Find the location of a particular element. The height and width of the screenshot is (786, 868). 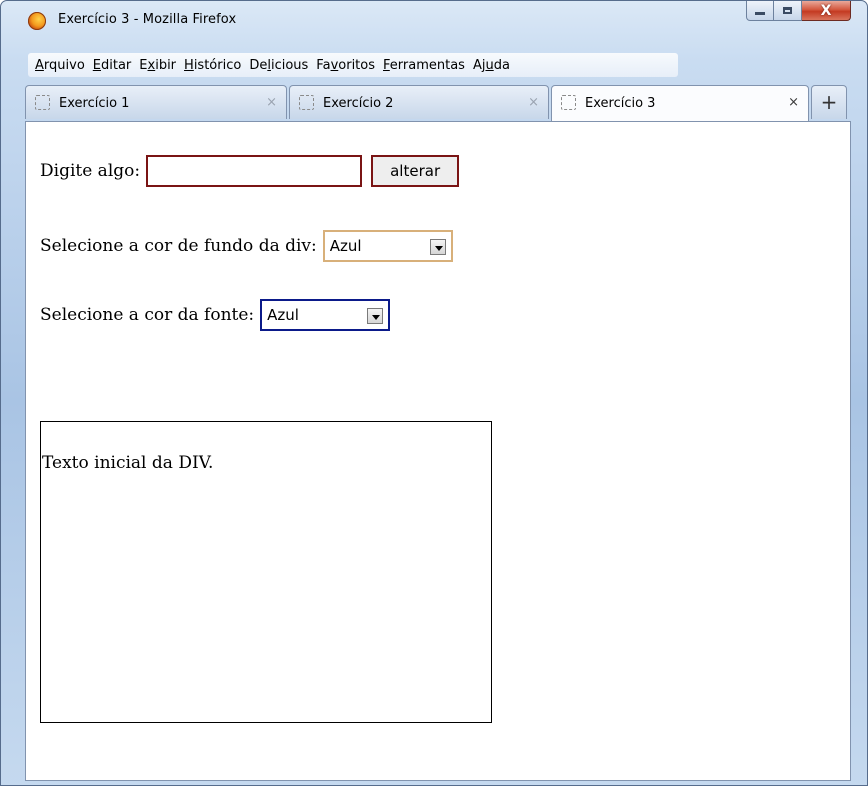

maximize-icon is located at coordinates (787, 10).